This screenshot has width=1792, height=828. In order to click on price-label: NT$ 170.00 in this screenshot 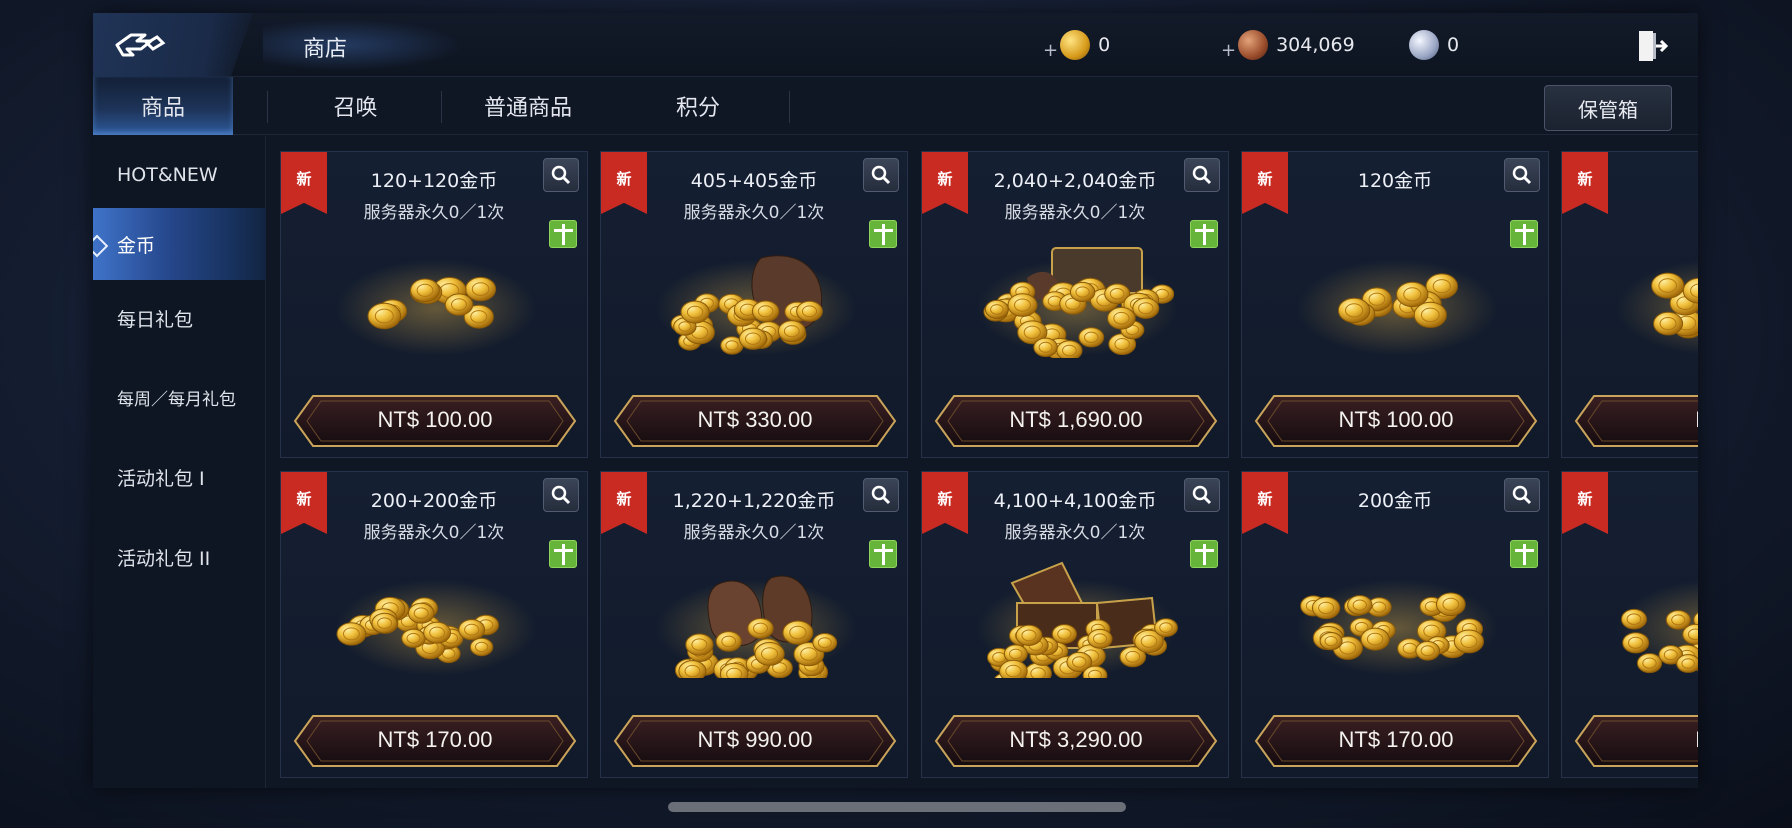, I will do `click(1396, 739)`.